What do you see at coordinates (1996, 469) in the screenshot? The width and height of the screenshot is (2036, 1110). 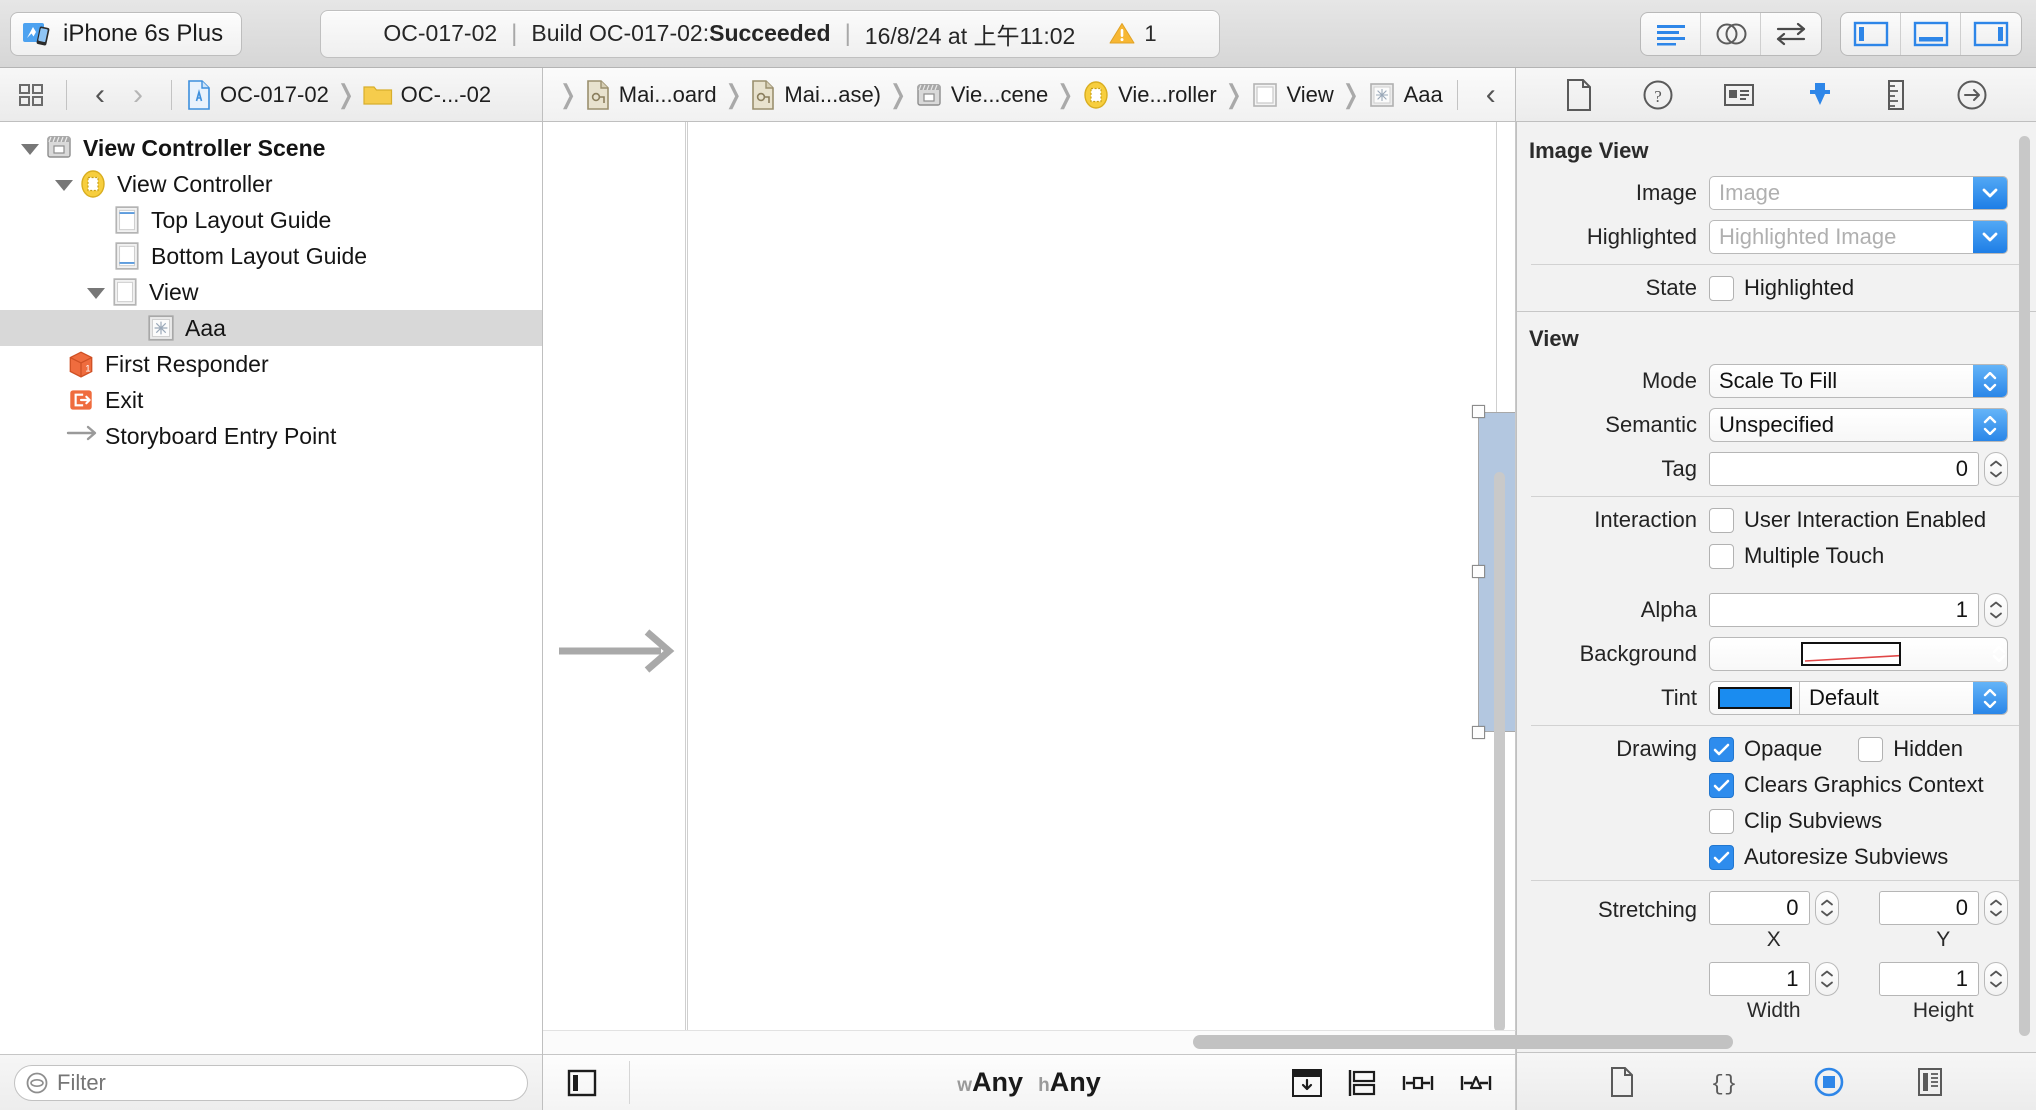 I see `tag-stepper` at bounding box center [1996, 469].